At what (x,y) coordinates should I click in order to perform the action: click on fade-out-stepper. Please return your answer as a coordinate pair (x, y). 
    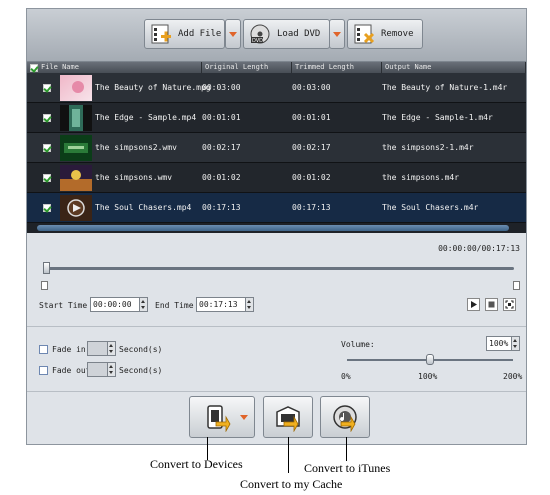
    Looking at the image, I should click on (111, 369).